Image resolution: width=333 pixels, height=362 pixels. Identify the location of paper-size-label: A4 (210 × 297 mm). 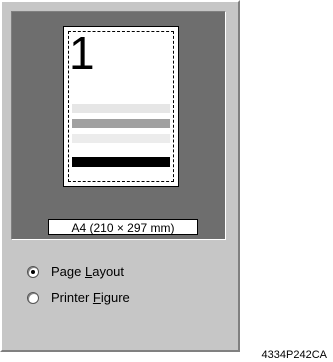
(123, 227).